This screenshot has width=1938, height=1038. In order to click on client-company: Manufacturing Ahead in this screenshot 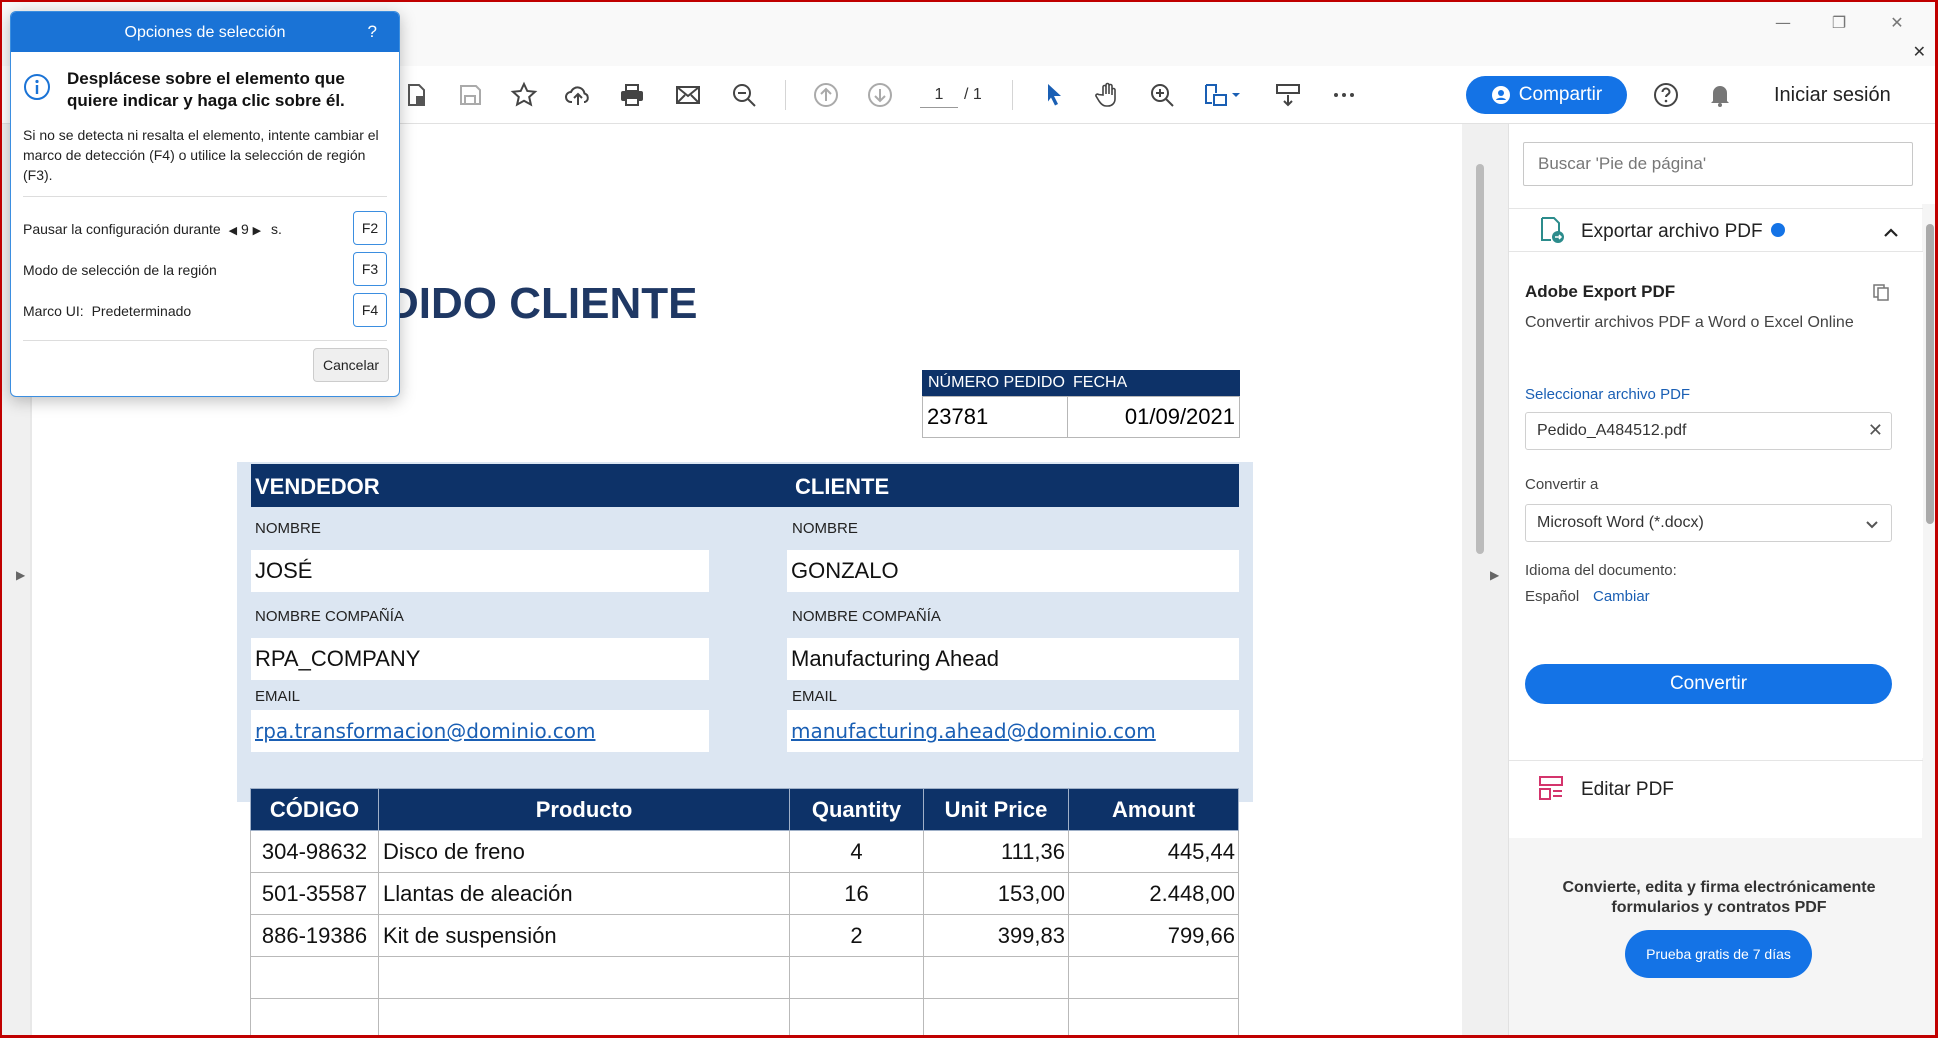, I will do `click(1013, 659)`.